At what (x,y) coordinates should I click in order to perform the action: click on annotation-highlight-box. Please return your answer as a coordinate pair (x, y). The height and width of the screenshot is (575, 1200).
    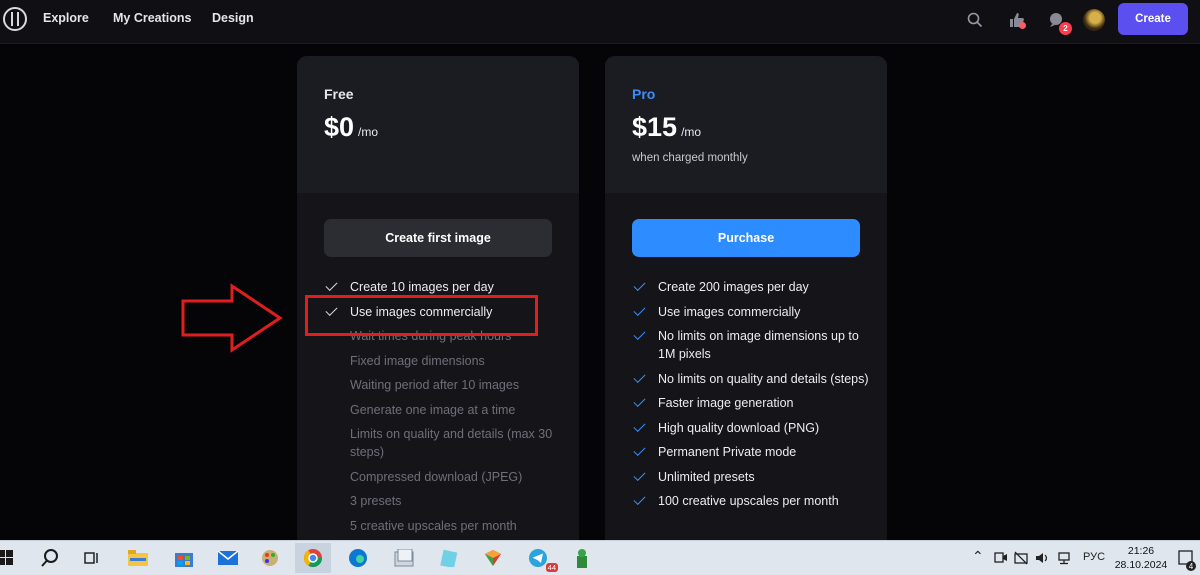
    Looking at the image, I should click on (421, 315).